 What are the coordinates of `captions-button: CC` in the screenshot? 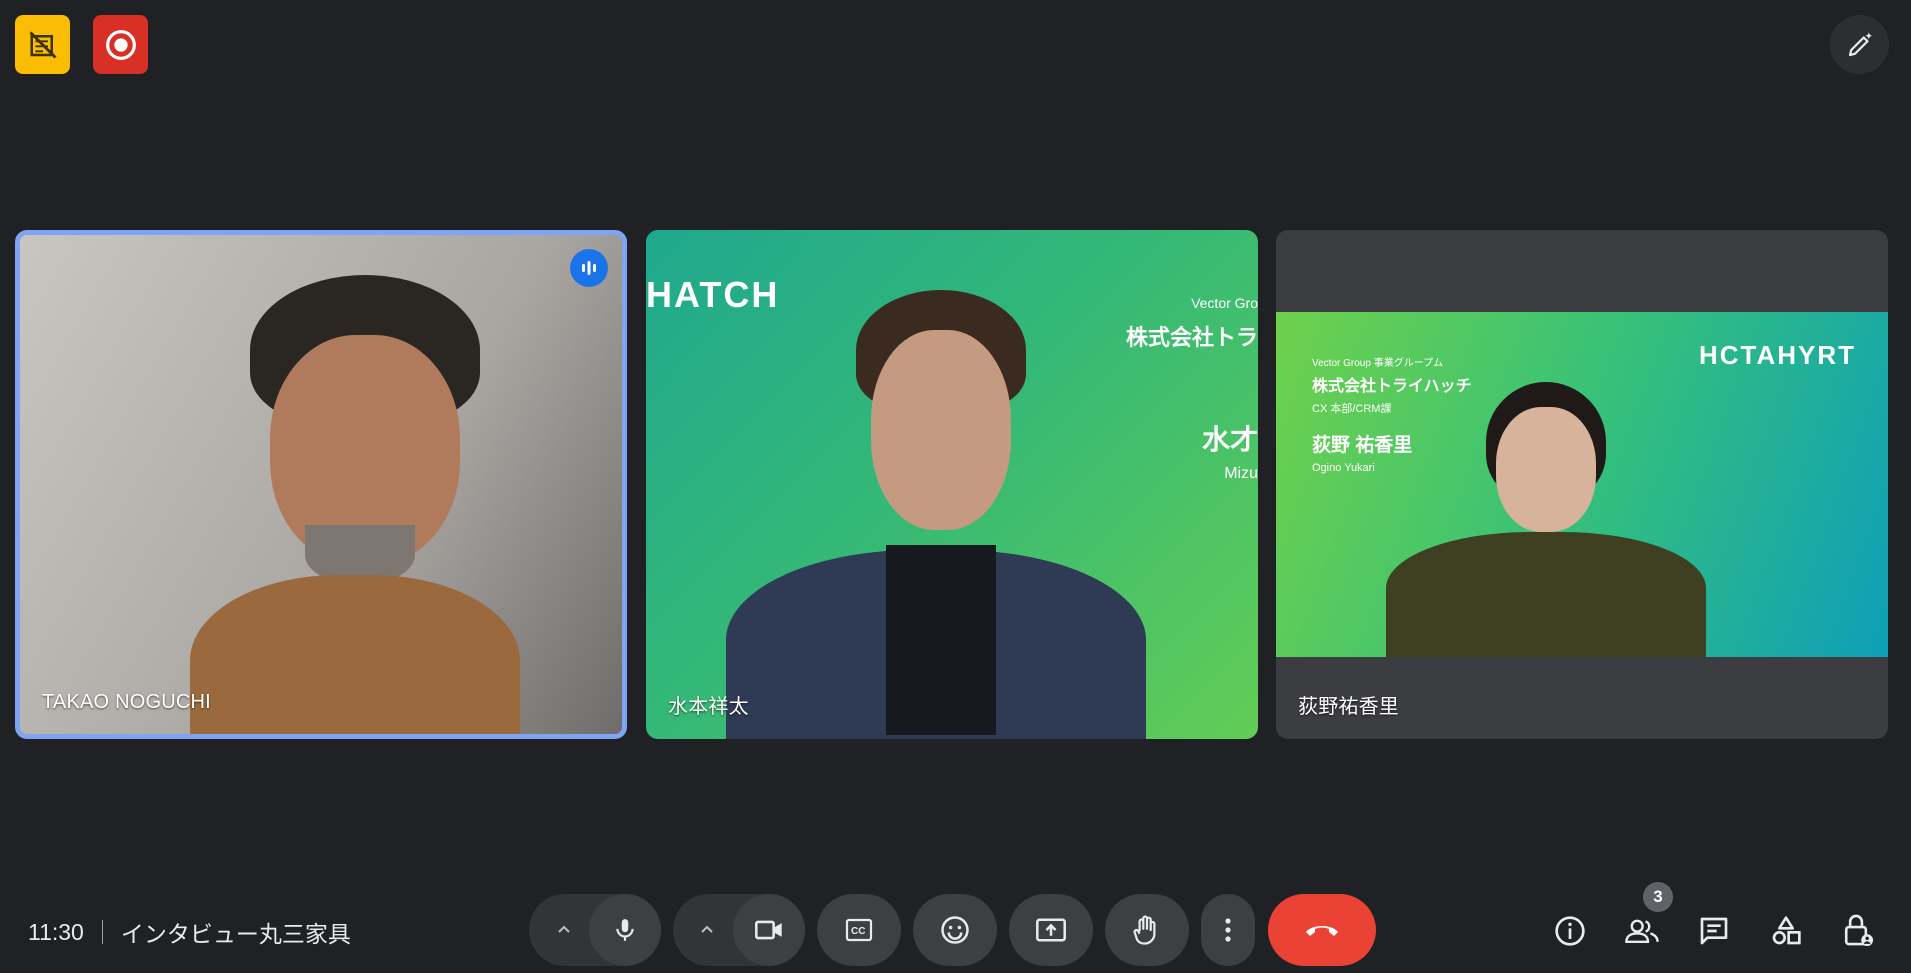 It's located at (859, 930).